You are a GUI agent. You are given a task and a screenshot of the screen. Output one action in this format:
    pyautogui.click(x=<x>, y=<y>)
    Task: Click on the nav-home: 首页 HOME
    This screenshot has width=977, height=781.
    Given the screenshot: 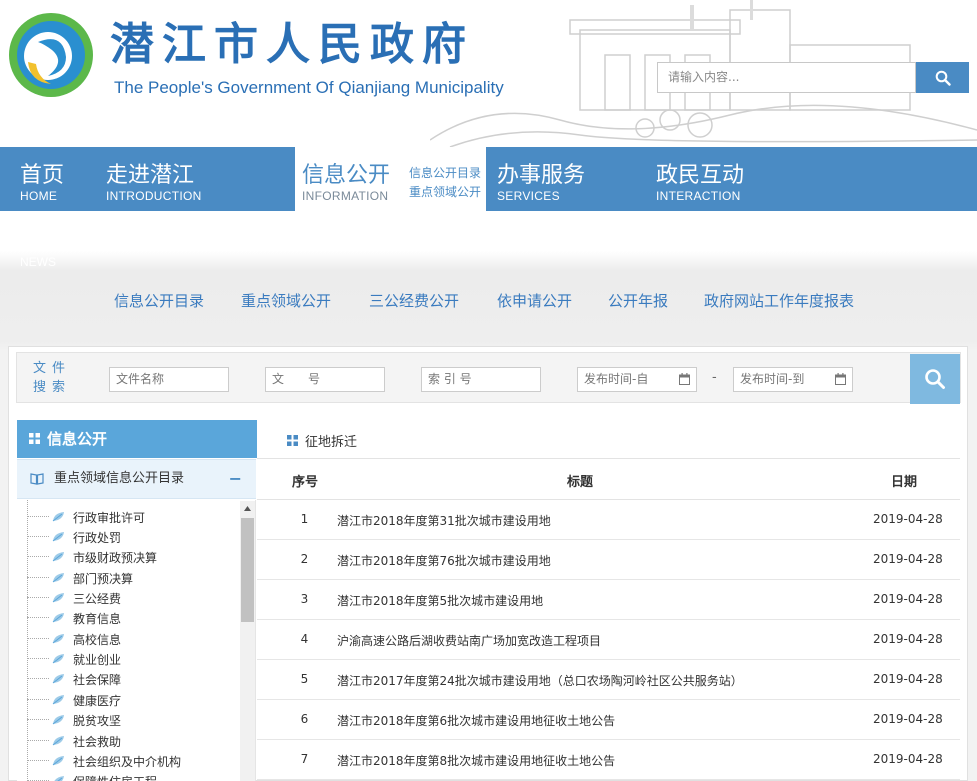 What is the action you would take?
    pyautogui.click(x=45, y=179)
    